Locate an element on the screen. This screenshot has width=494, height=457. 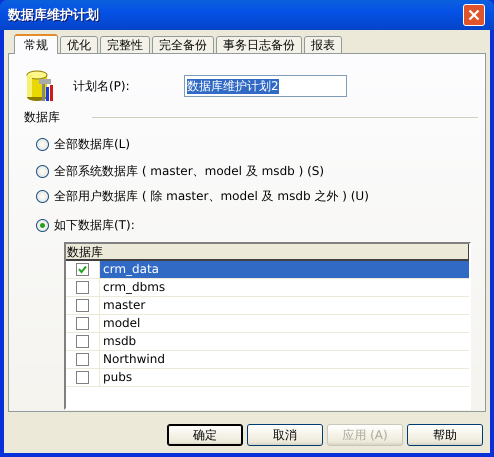
close-icon is located at coordinates (474, 15).